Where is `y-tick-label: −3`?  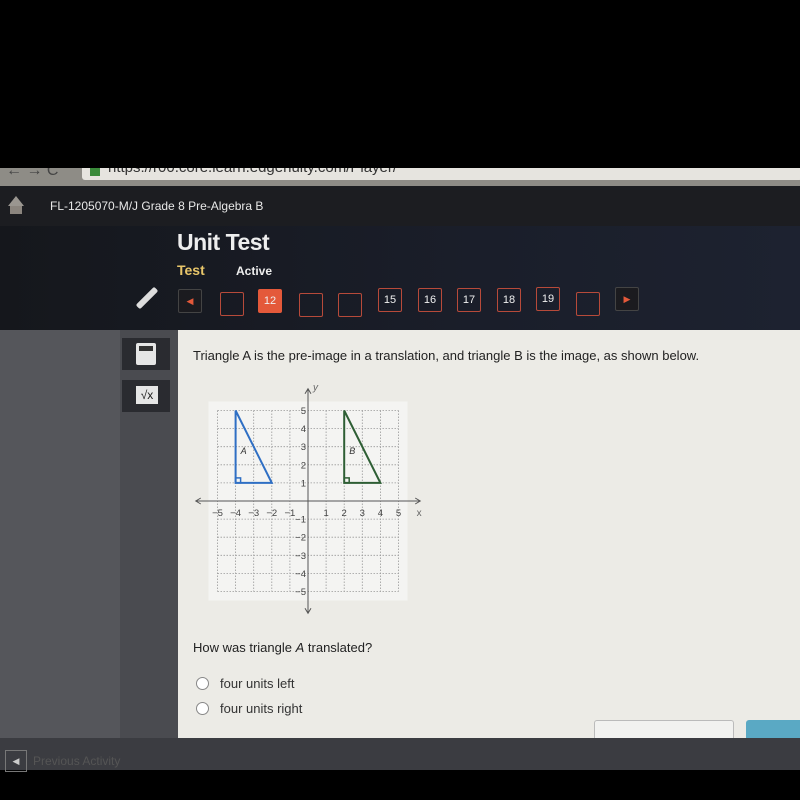 y-tick-label: −3 is located at coordinates (300, 556).